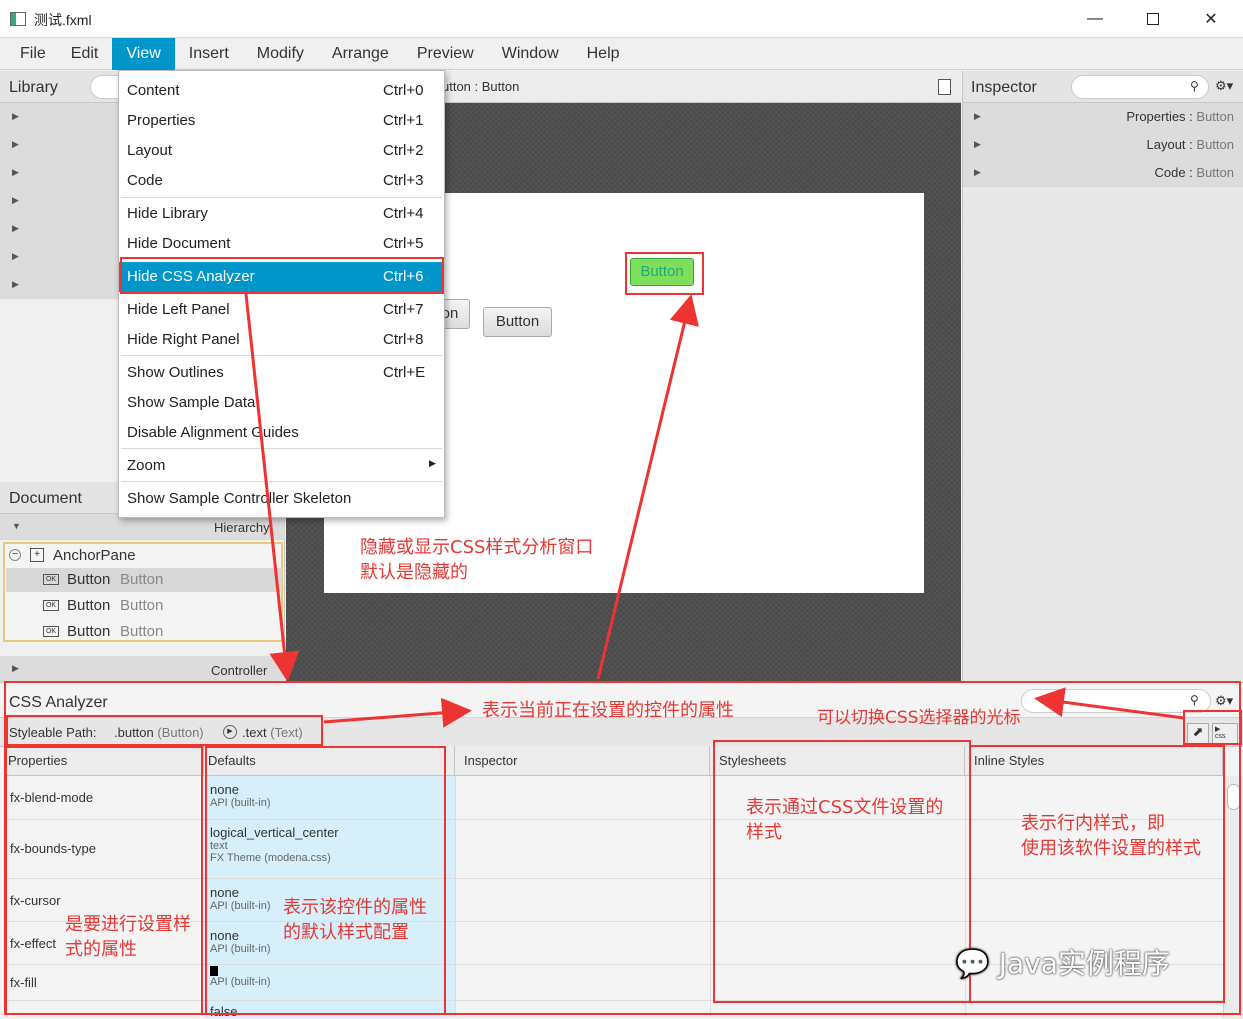  What do you see at coordinates (476, 560) in the screenshot?
I see `annotation-hide-css: 隐藏或显示CSS样式分析窗口 默认是隐藏的` at bounding box center [476, 560].